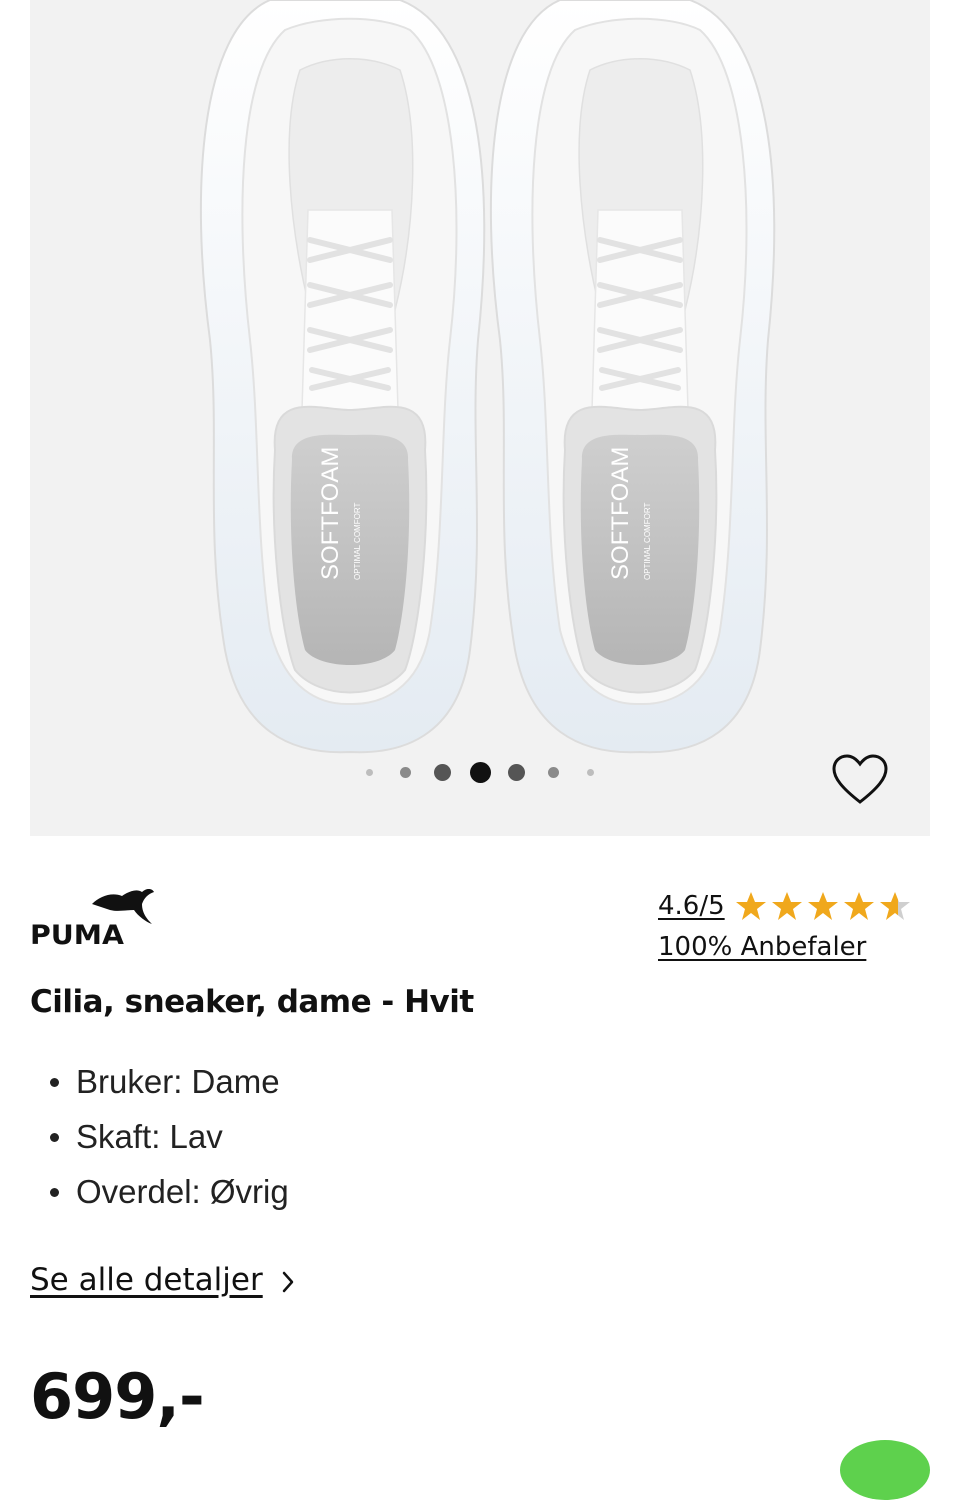 Image resolution: width=960 pixels, height=1500 pixels. What do you see at coordinates (330, 513) in the screenshot?
I see `insole-text-left: SOFTFOAM` at bounding box center [330, 513].